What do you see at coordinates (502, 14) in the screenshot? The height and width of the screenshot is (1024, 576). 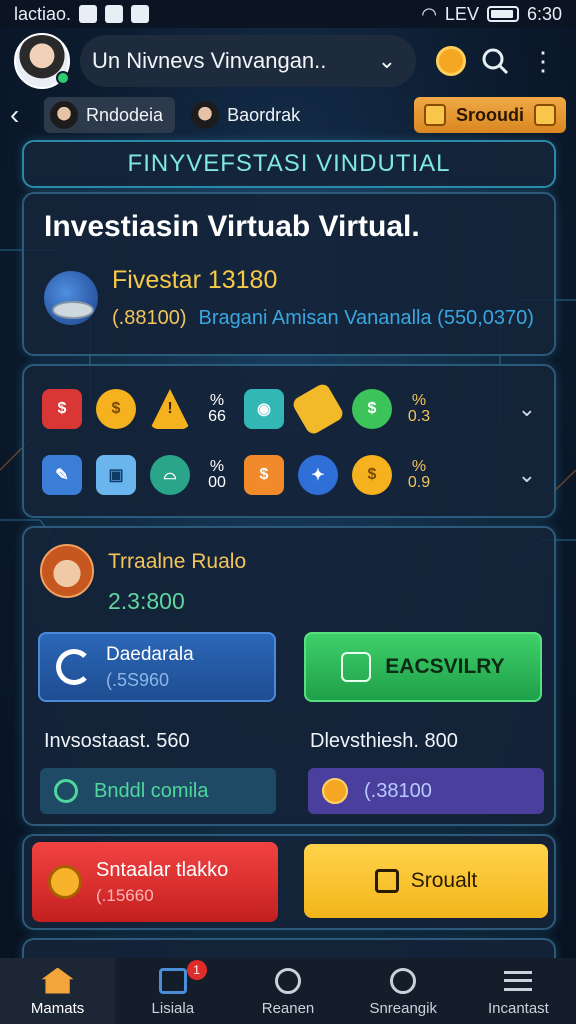 I see `battery-icon` at bounding box center [502, 14].